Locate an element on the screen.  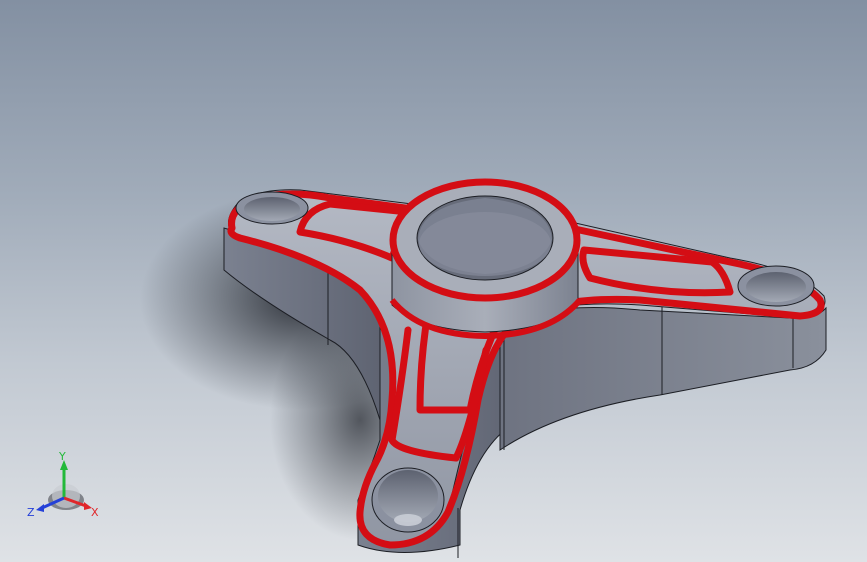
hole-right is located at coordinates (776, 286).